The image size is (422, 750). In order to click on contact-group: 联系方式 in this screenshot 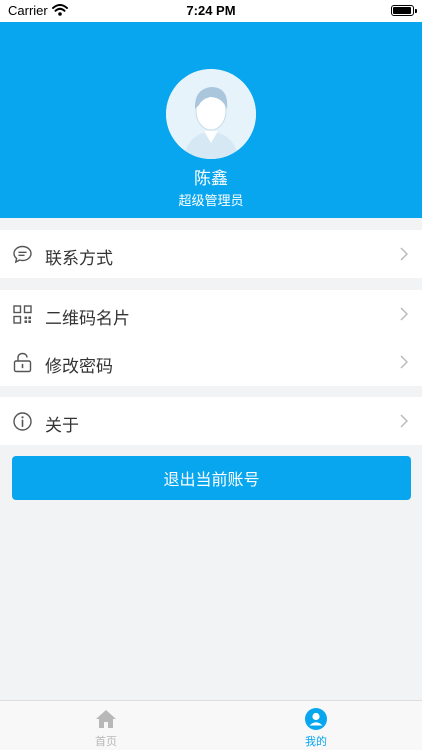, I will do `click(211, 254)`.